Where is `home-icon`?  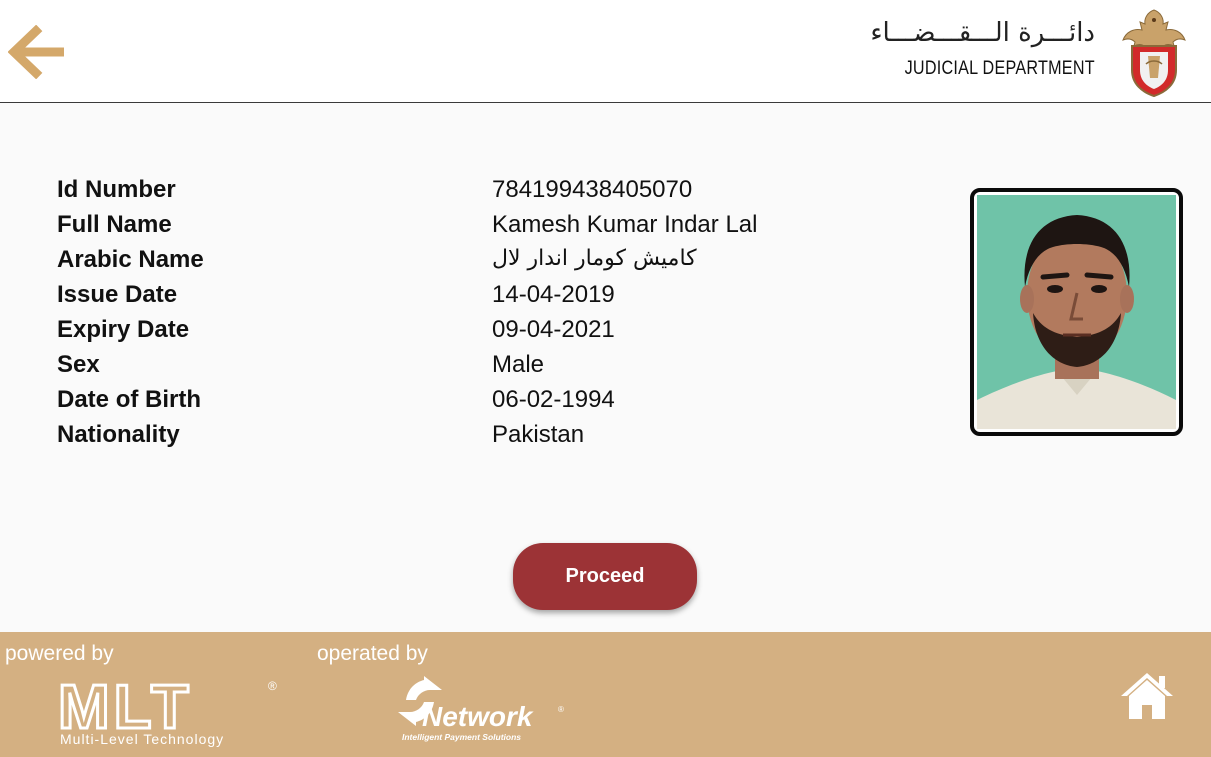
home-icon is located at coordinates (1147, 696).